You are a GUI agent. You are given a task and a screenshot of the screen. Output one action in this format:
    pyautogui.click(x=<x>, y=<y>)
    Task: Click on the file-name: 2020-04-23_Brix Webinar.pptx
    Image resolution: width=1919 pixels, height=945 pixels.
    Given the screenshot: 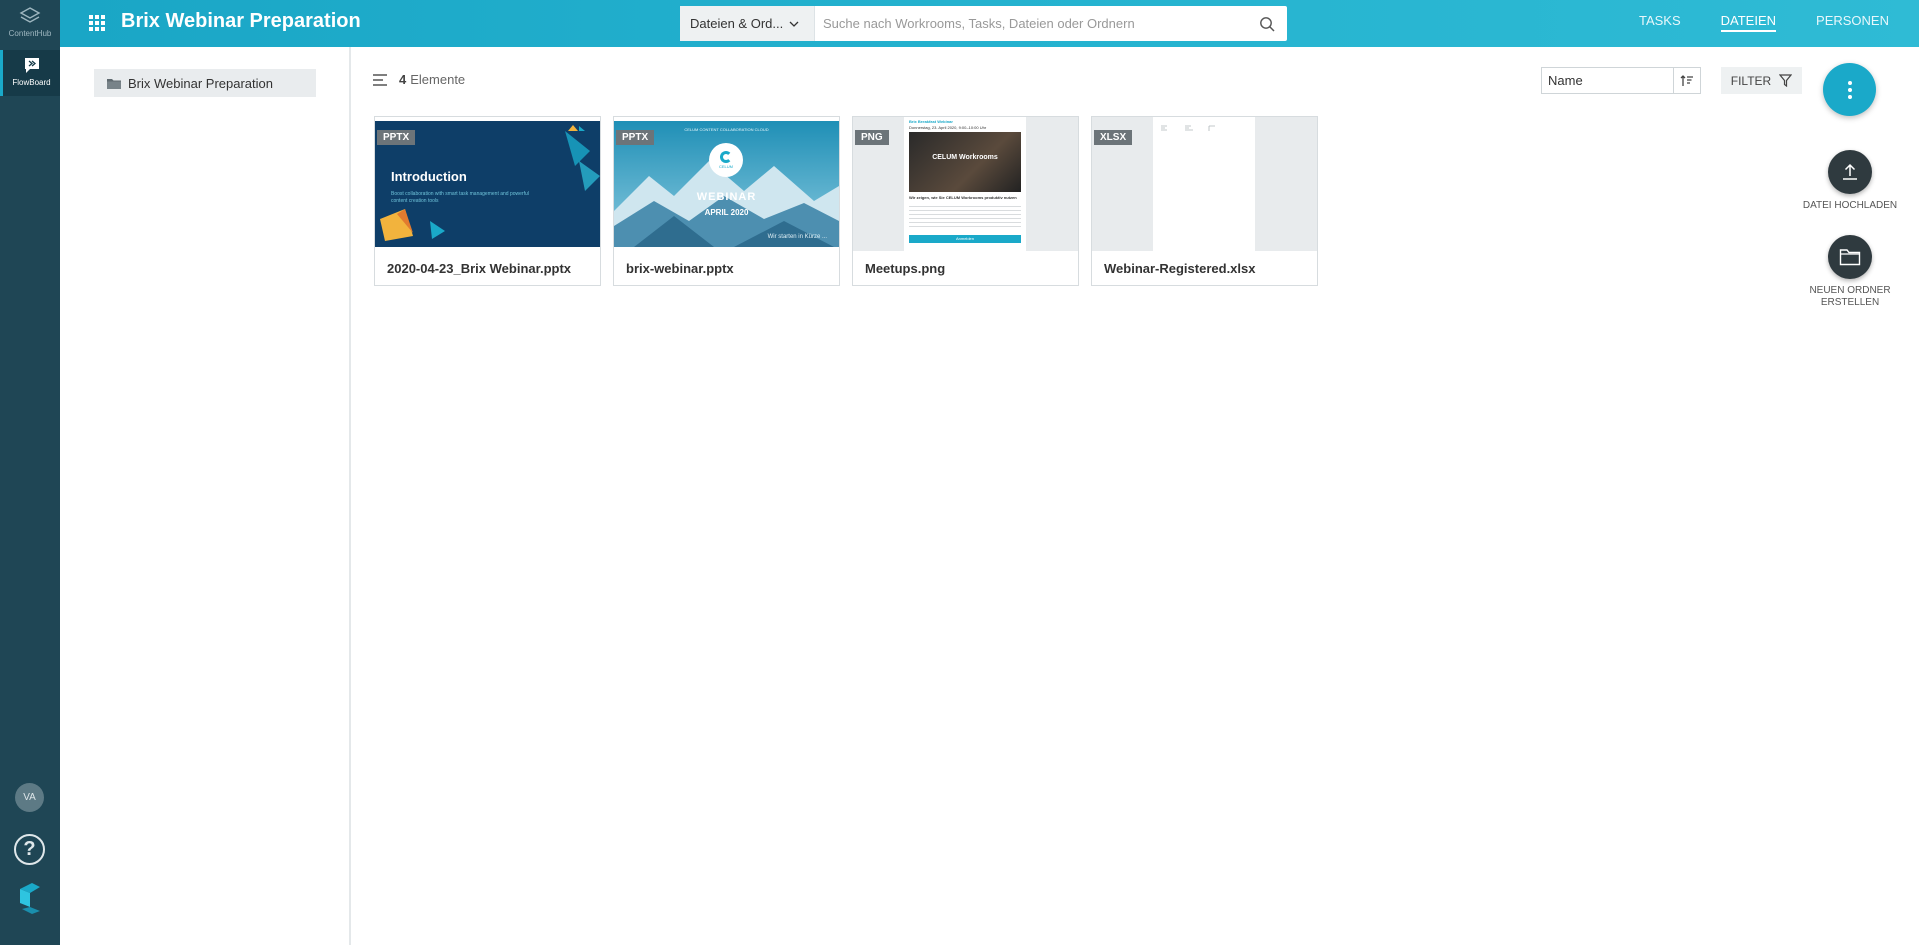 What is the action you would take?
    pyautogui.click(x=479, y=268)
    